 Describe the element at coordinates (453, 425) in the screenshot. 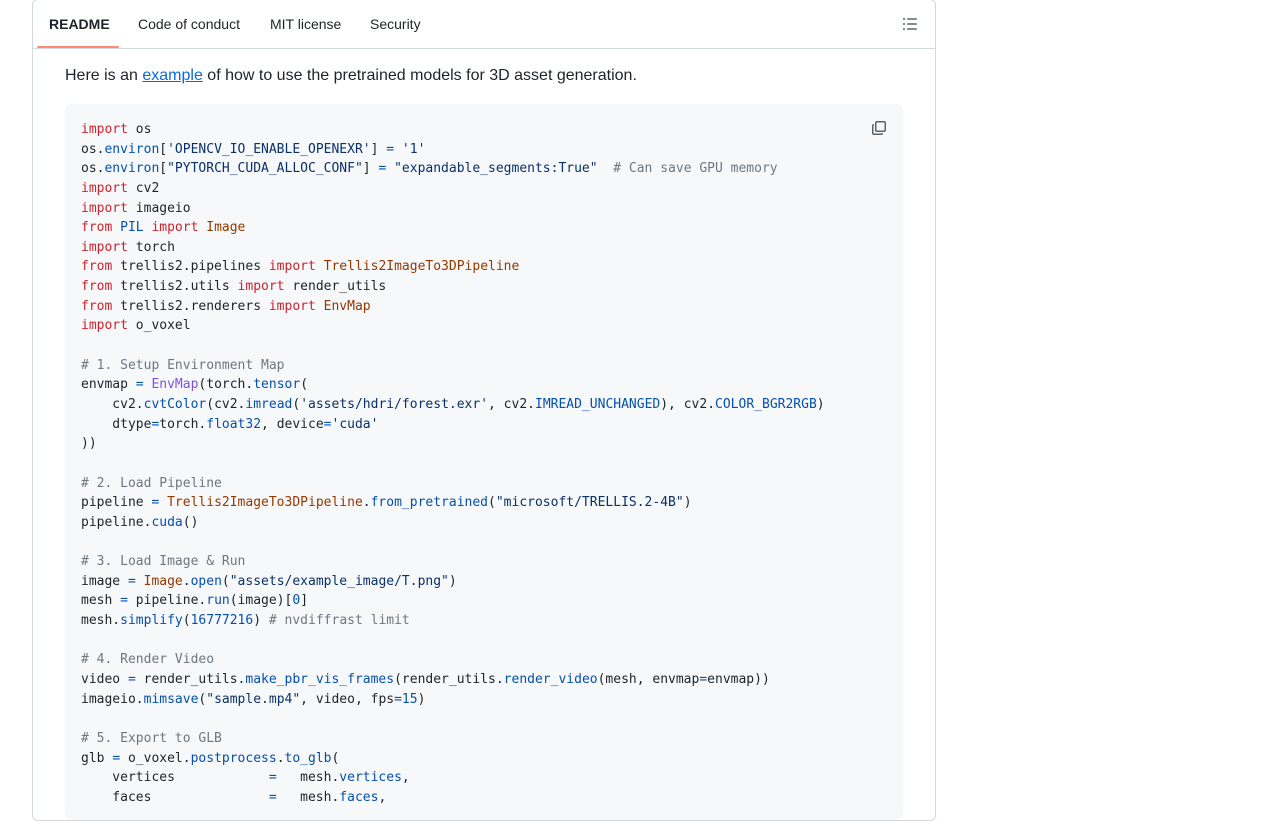

I see `code-line: dtype=torch.float32, device='cuda'` at that location.